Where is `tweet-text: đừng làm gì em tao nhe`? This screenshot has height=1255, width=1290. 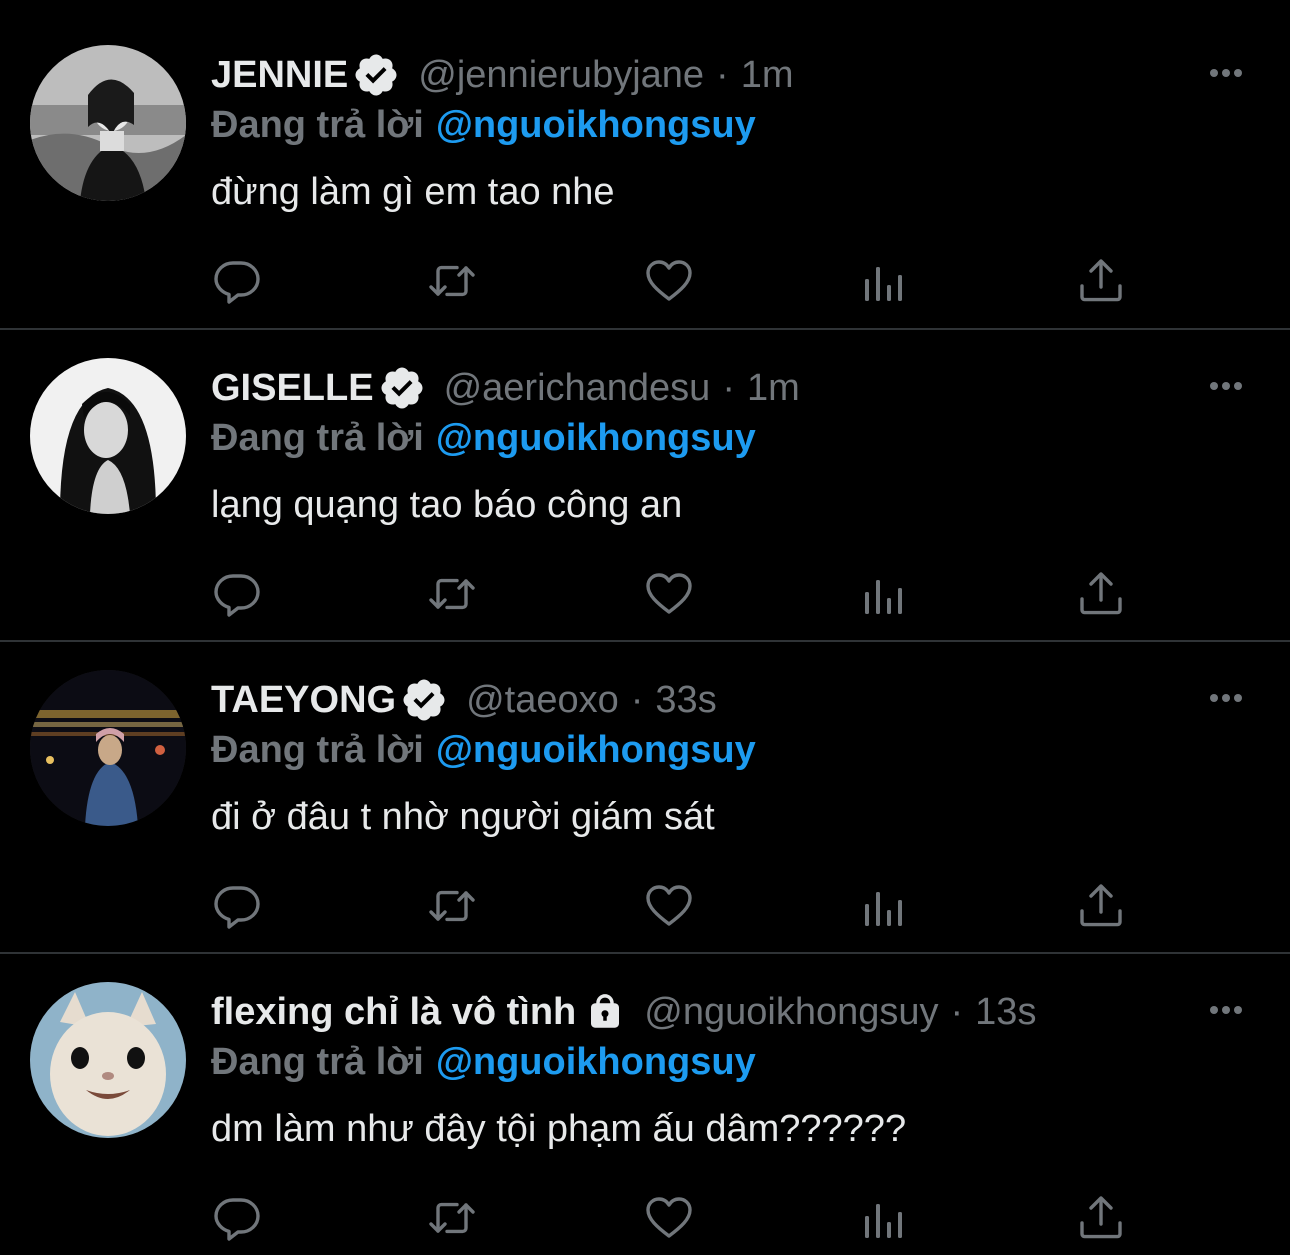
tweet-text: đừng làm gì em tao nhe is located at coordinates (413, 192).